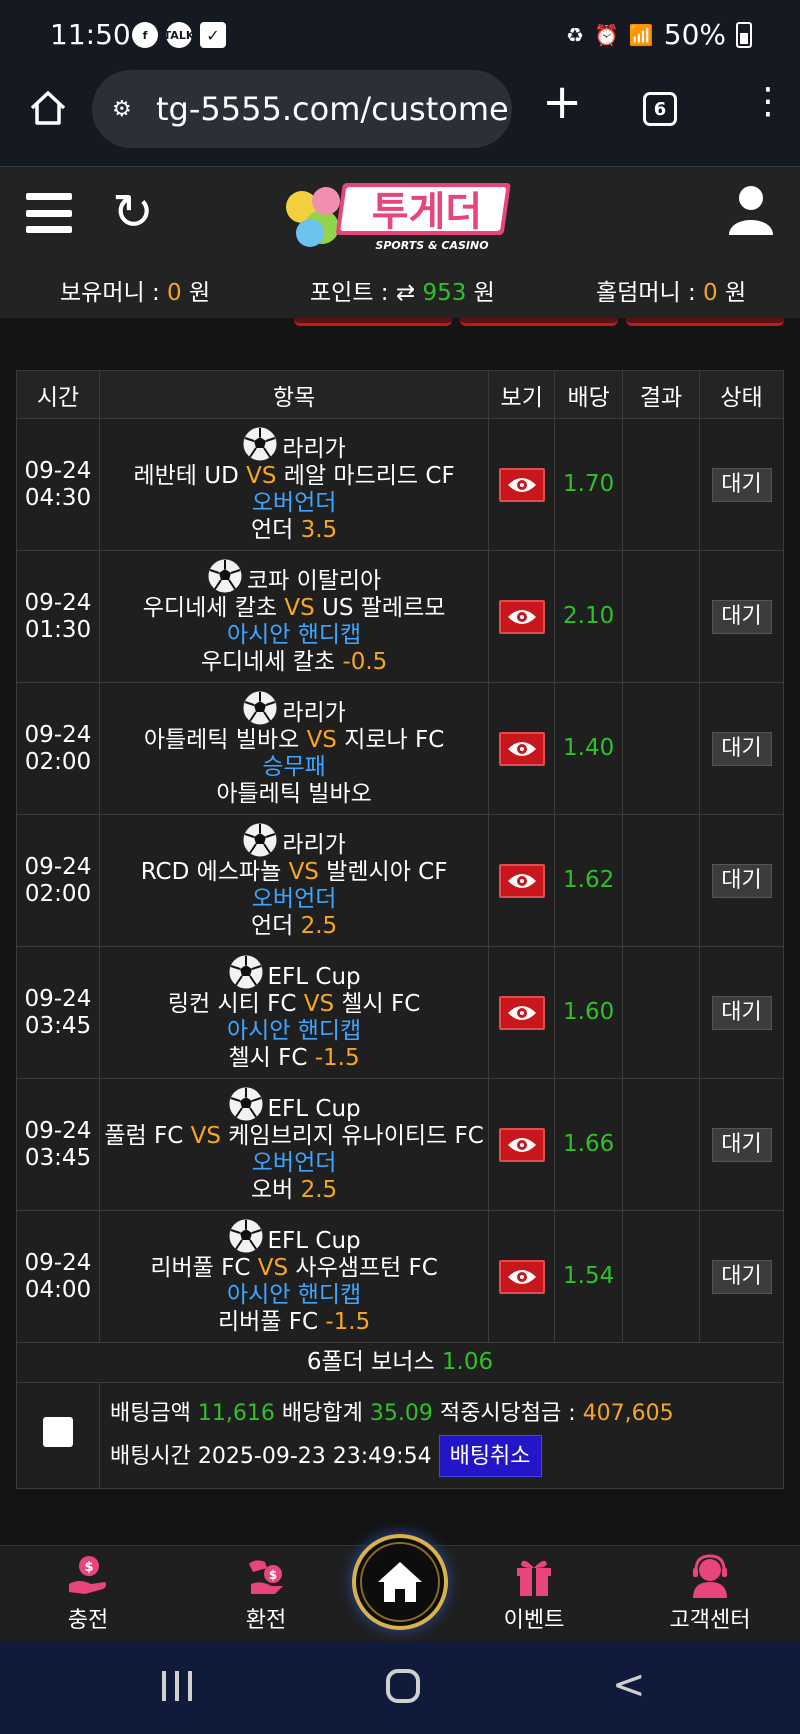 This screenshot has width=800, height=1734. I want to click on battery-saver-icon: ♻, so click(575, 34).